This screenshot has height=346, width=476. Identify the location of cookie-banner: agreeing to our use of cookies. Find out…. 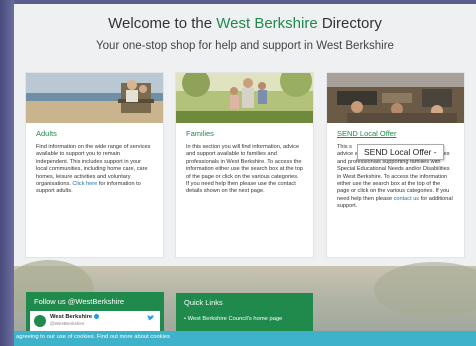
(245, 338).